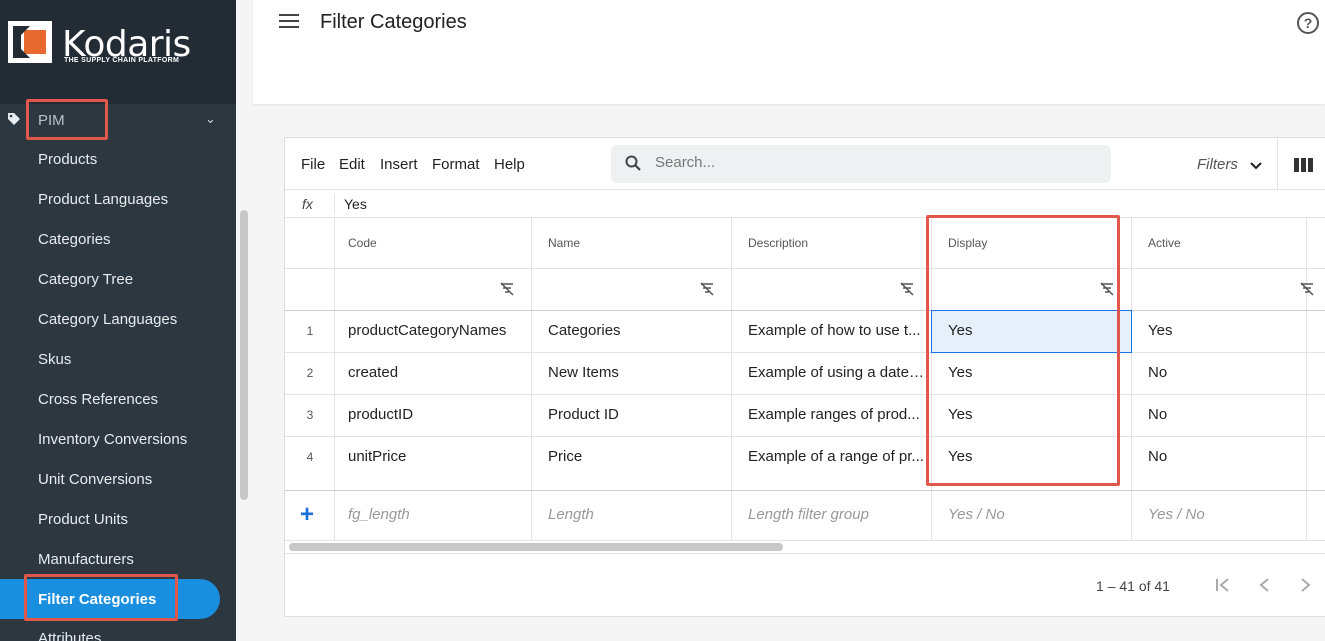  I want to click on new-row-input: Length, so click(636, 514).